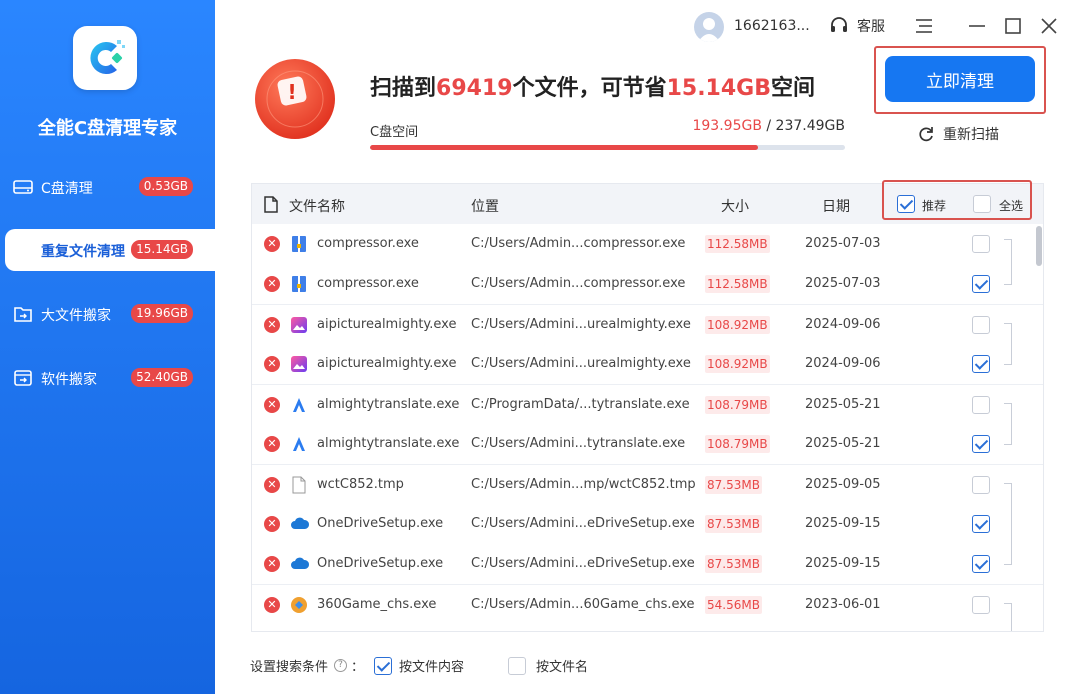 Image resolution: width=1070 pixels, height=694 pixels. I want to click on service-label: 客服, so click(871, 27).